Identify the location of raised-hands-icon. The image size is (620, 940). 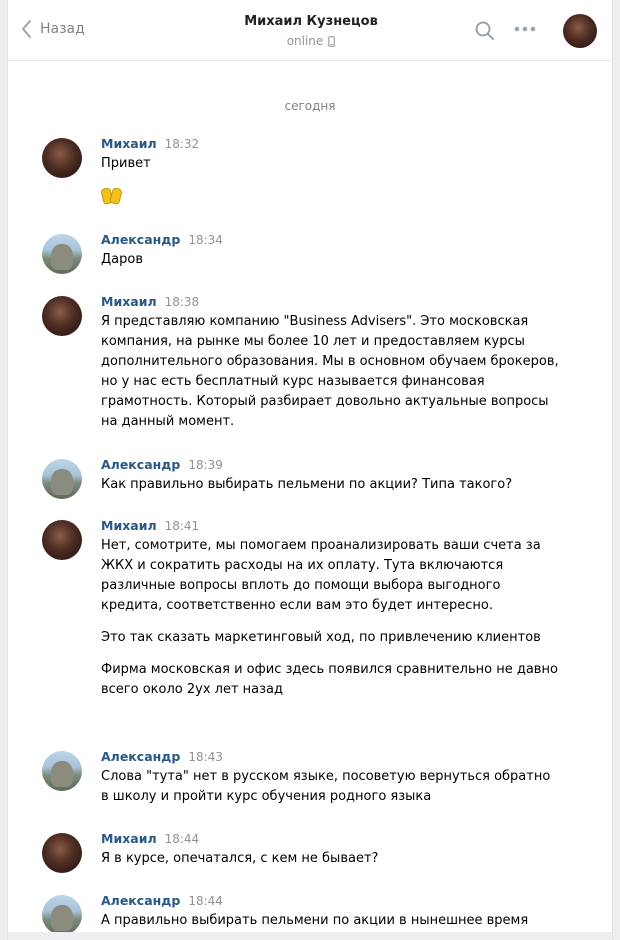
(111, 195).